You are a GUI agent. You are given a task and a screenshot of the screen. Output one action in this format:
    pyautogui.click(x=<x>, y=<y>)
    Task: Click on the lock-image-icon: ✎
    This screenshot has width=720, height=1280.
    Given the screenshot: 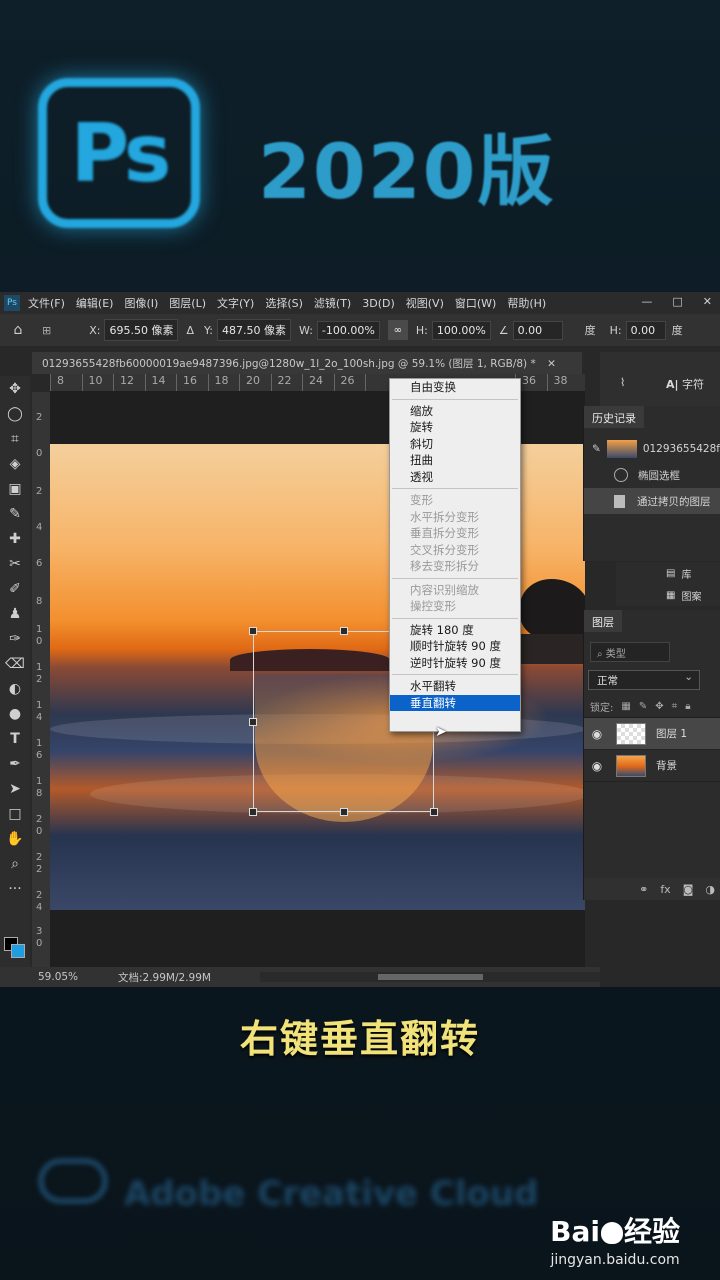 What is the action you would take?
    pyautogui.click(x=643, y=706)
    